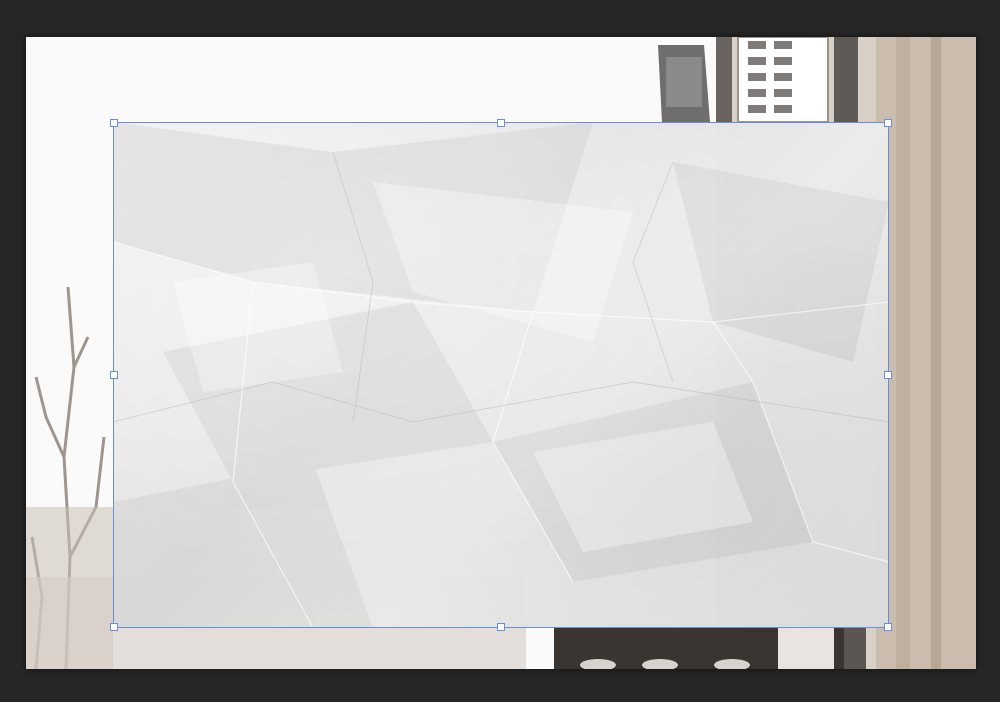 The width and height of the screenshot is (1000, 702). What do you see at coordinates (888, 375) in the screenshot?
I see `transform-handle-middle-right` at bounding box center [888, 375].